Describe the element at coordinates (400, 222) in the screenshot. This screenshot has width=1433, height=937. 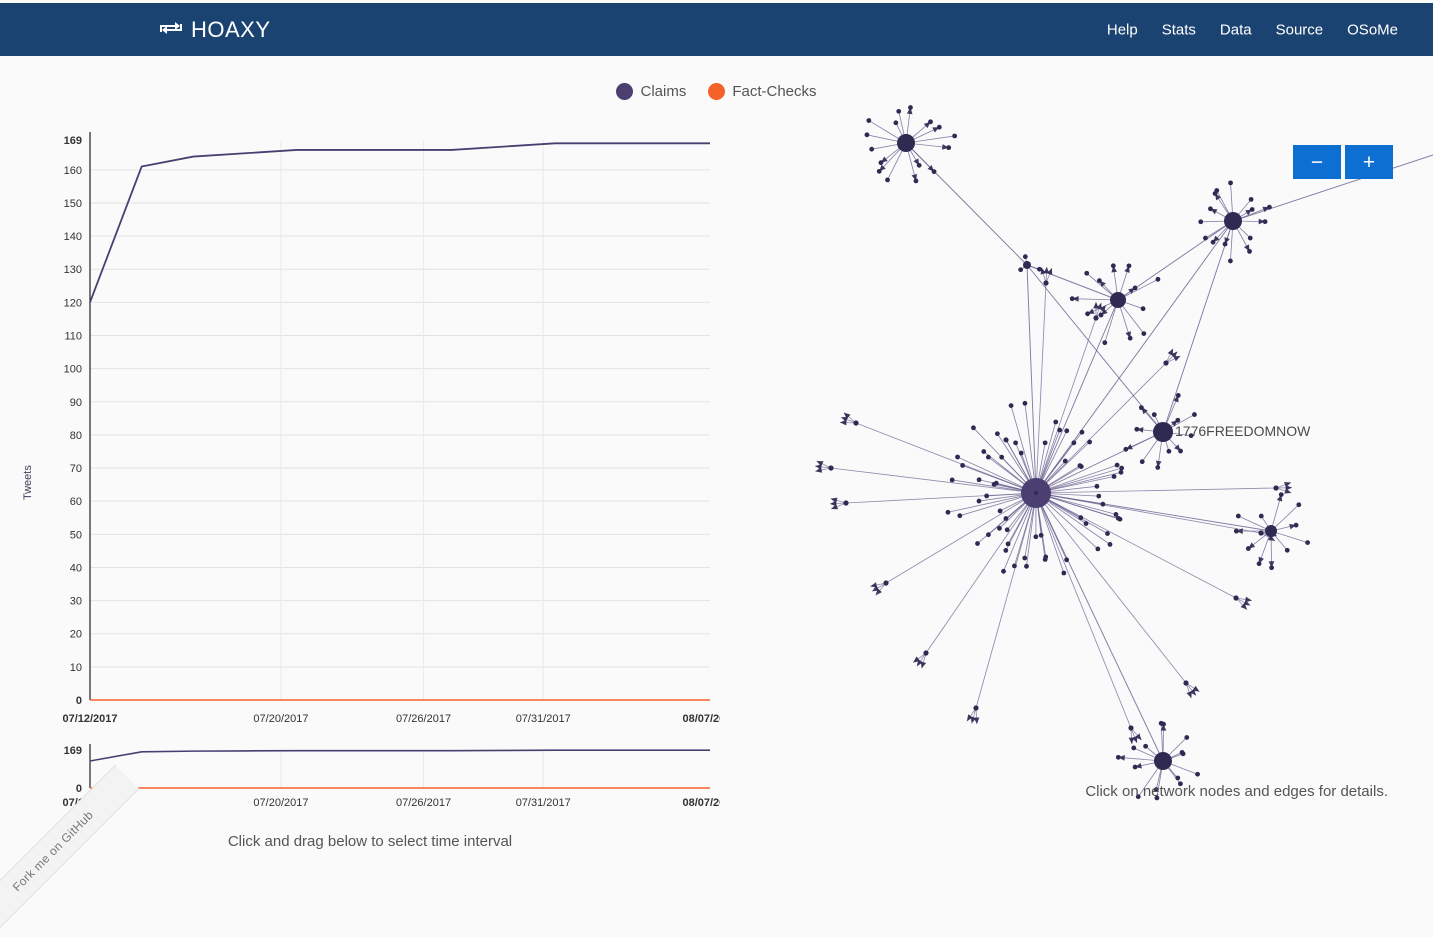
I see `chart-line-claims` at that location.